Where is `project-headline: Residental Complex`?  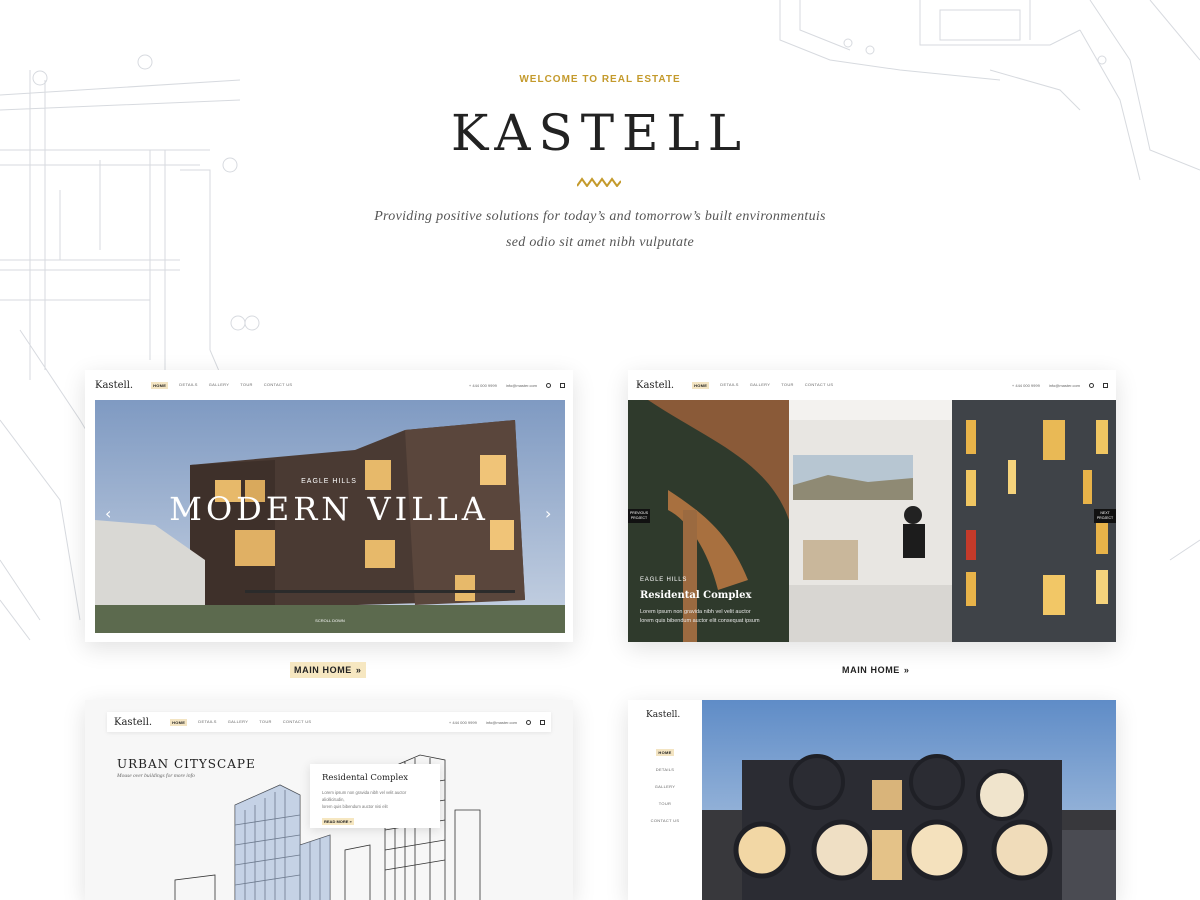
project-headline: Residental Complex is located at coordinates (696, 595).